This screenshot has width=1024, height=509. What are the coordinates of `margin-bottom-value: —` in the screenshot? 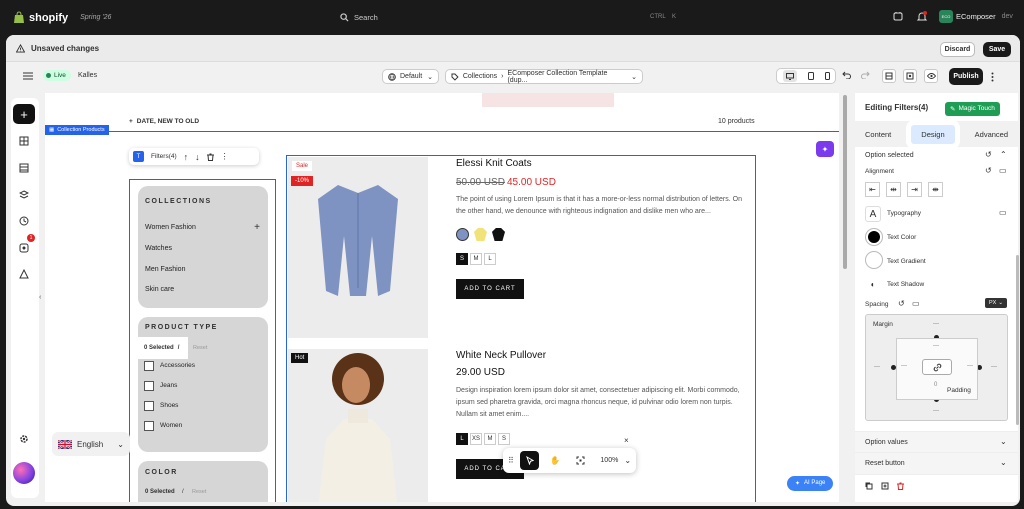 It's located at (936, 411).